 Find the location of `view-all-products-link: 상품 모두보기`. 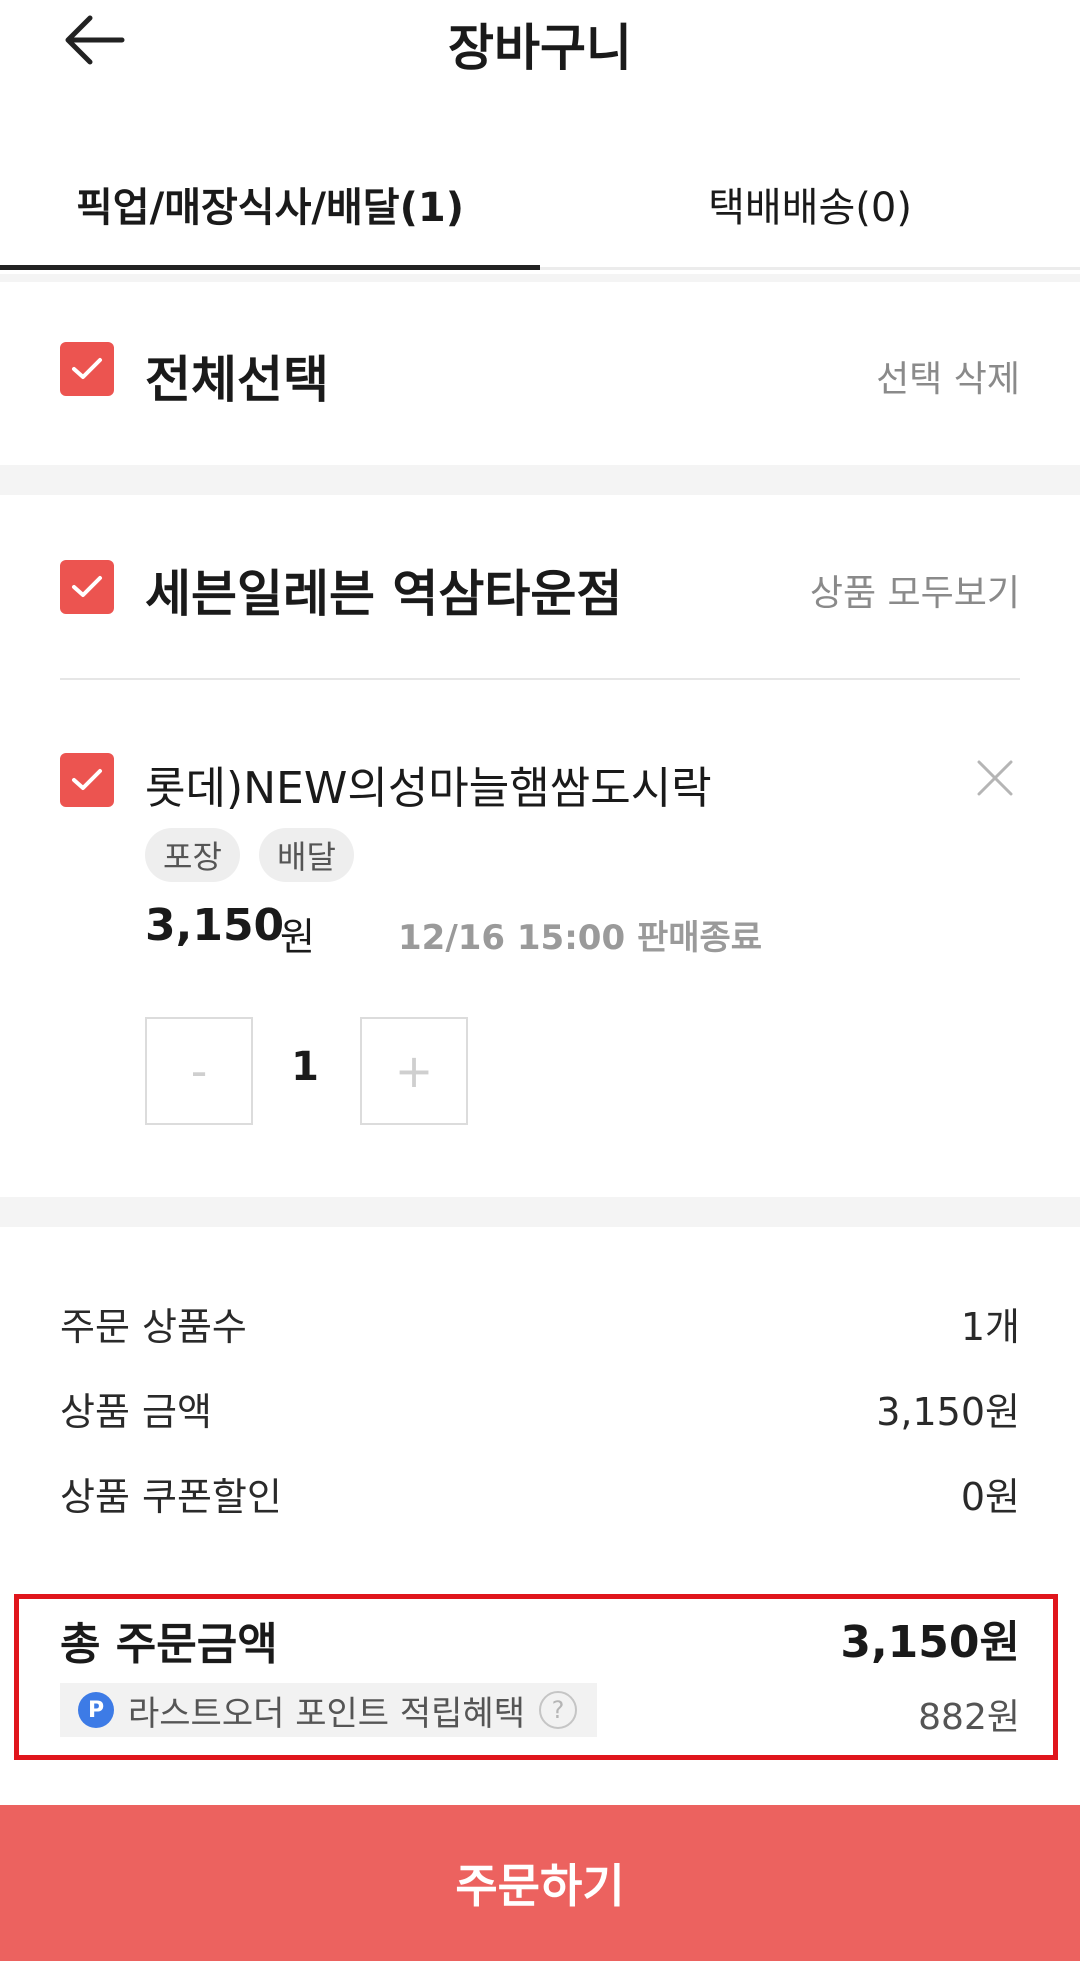

view-all-products-link: 상품 모두보기 is located at coordinates (915, 590).